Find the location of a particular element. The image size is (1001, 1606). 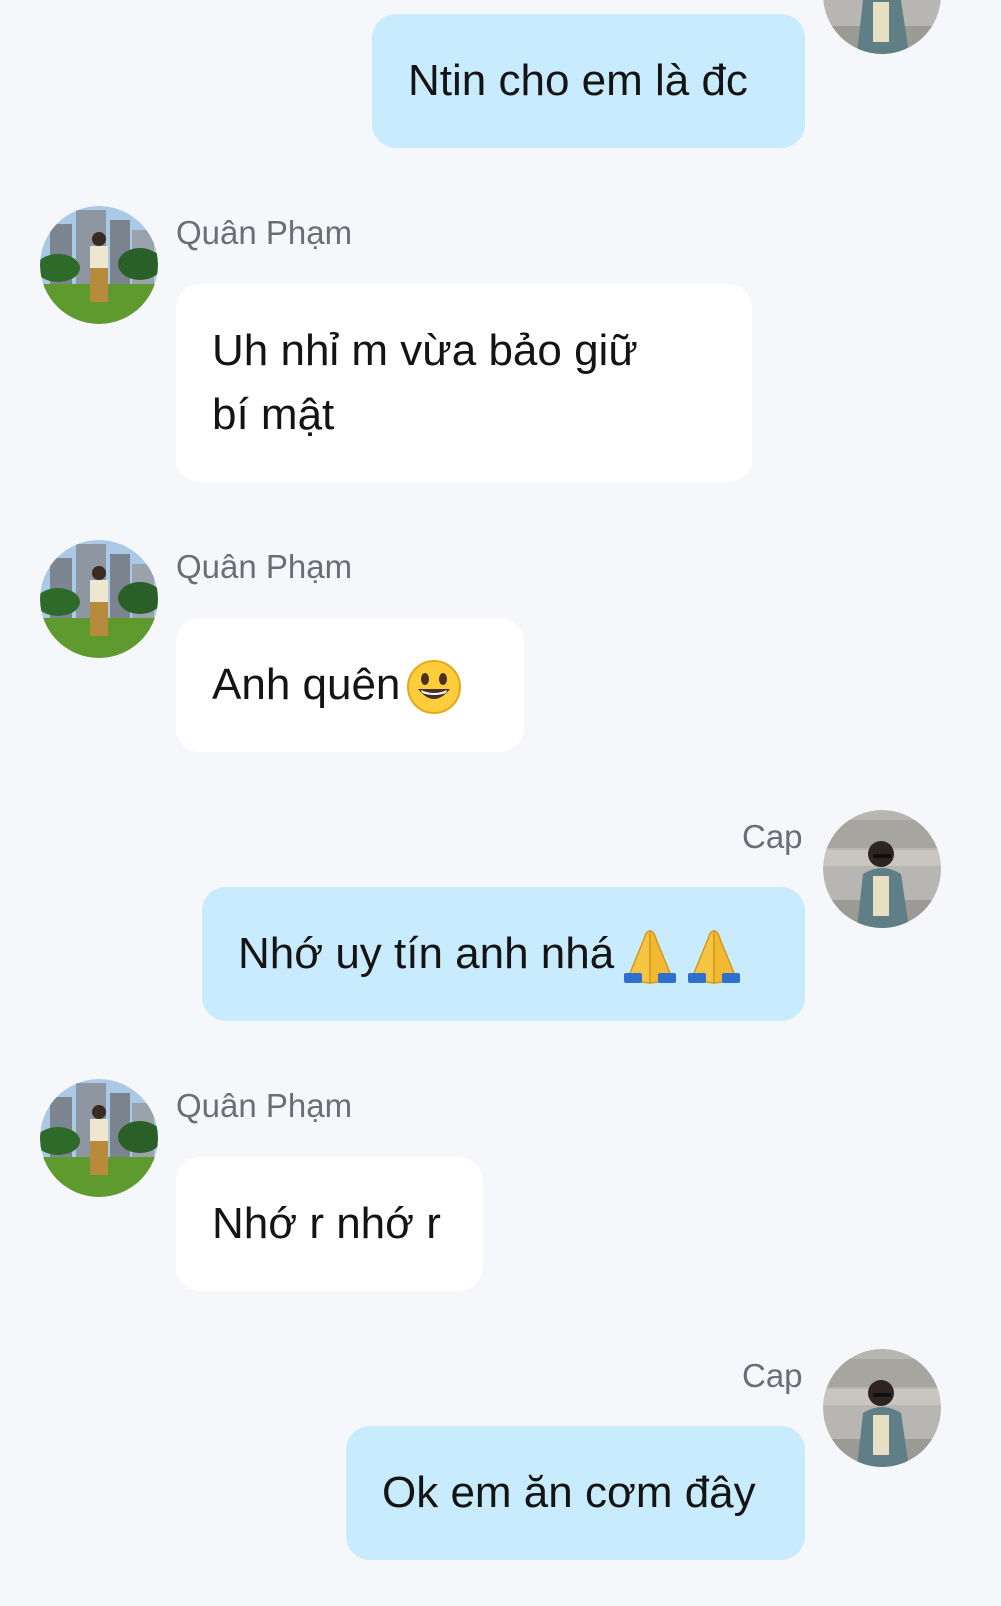

grinning-face-emoji is located at coordinates (434, 687).